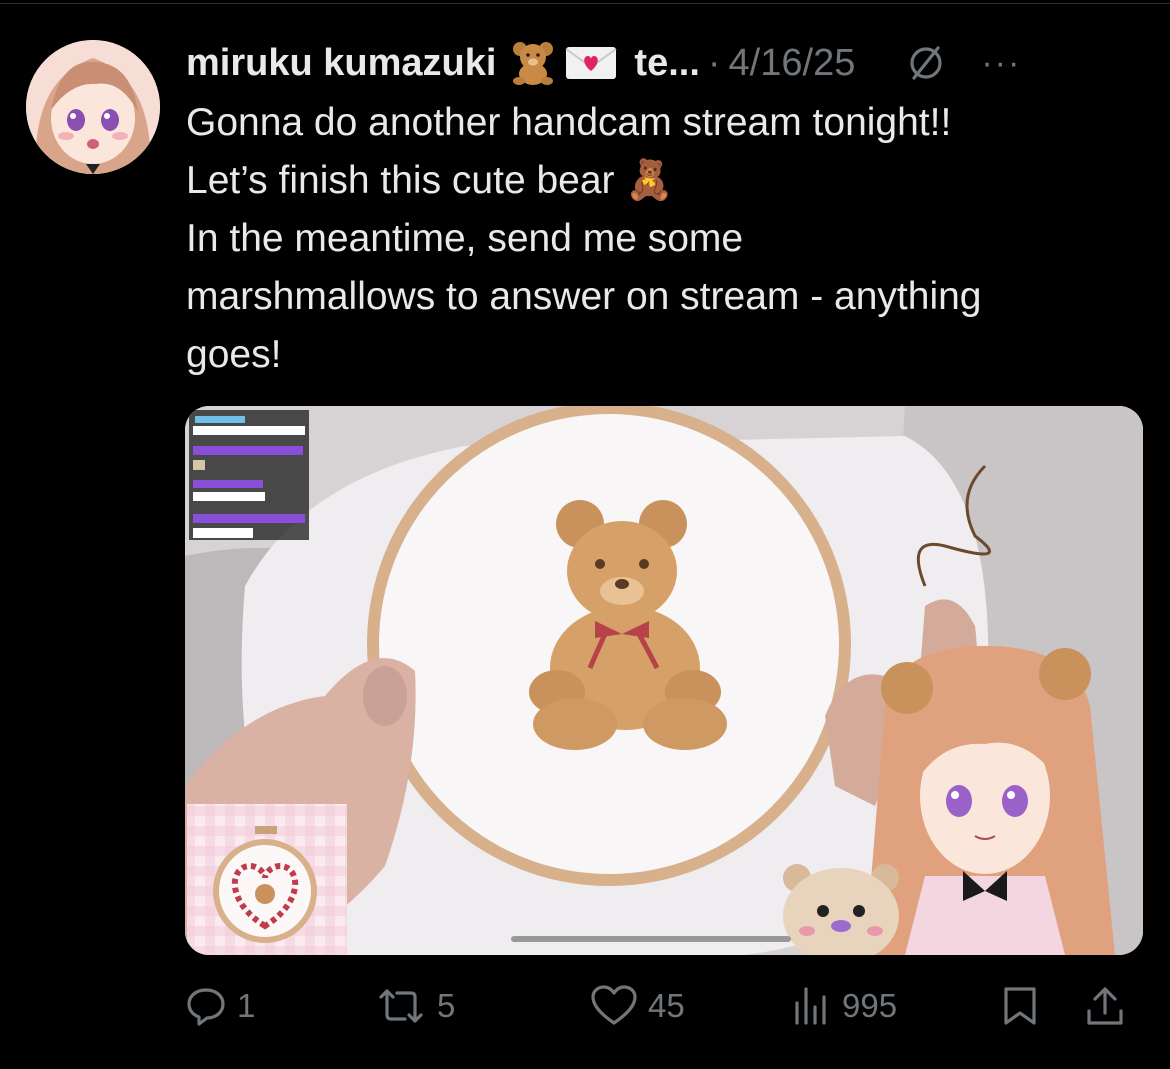 The height and width of the screenshot is (1069, 1170). What do you see at coordinates (280, 1006) in the screenshot?
I see `reply-button: 1` at bounding box center [280, 1006].